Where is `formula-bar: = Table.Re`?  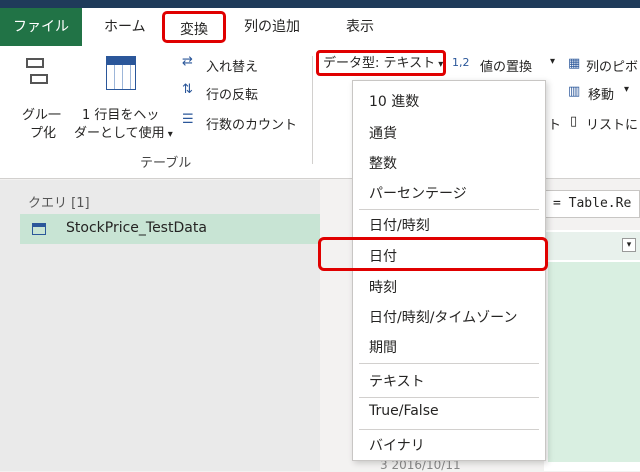 formula-bar: = Table.Re is located at coordinates (592, 204).